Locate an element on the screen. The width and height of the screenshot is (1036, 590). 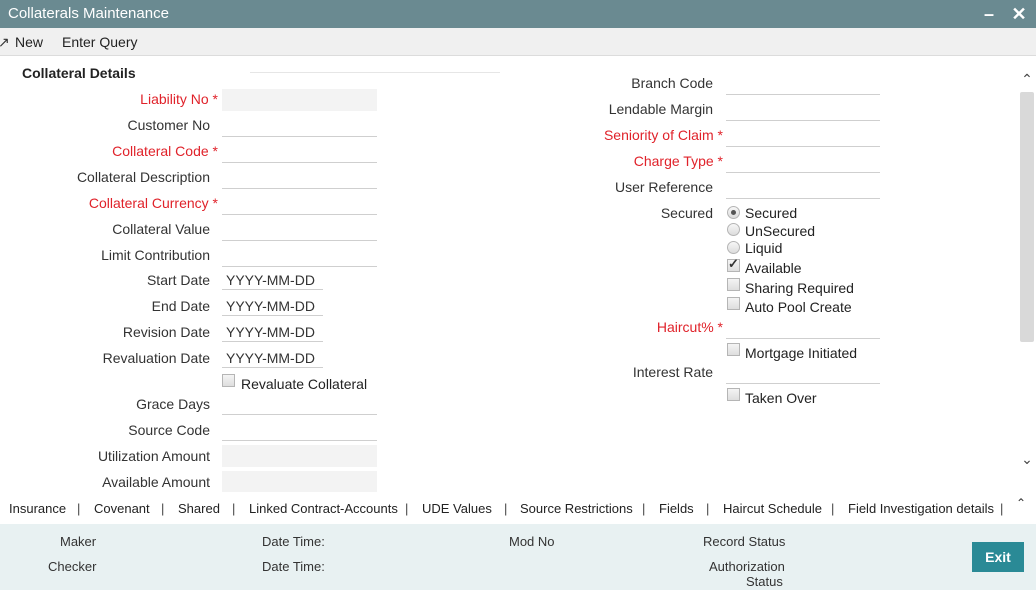
available-amount-input is located at coordinates (299, 481).